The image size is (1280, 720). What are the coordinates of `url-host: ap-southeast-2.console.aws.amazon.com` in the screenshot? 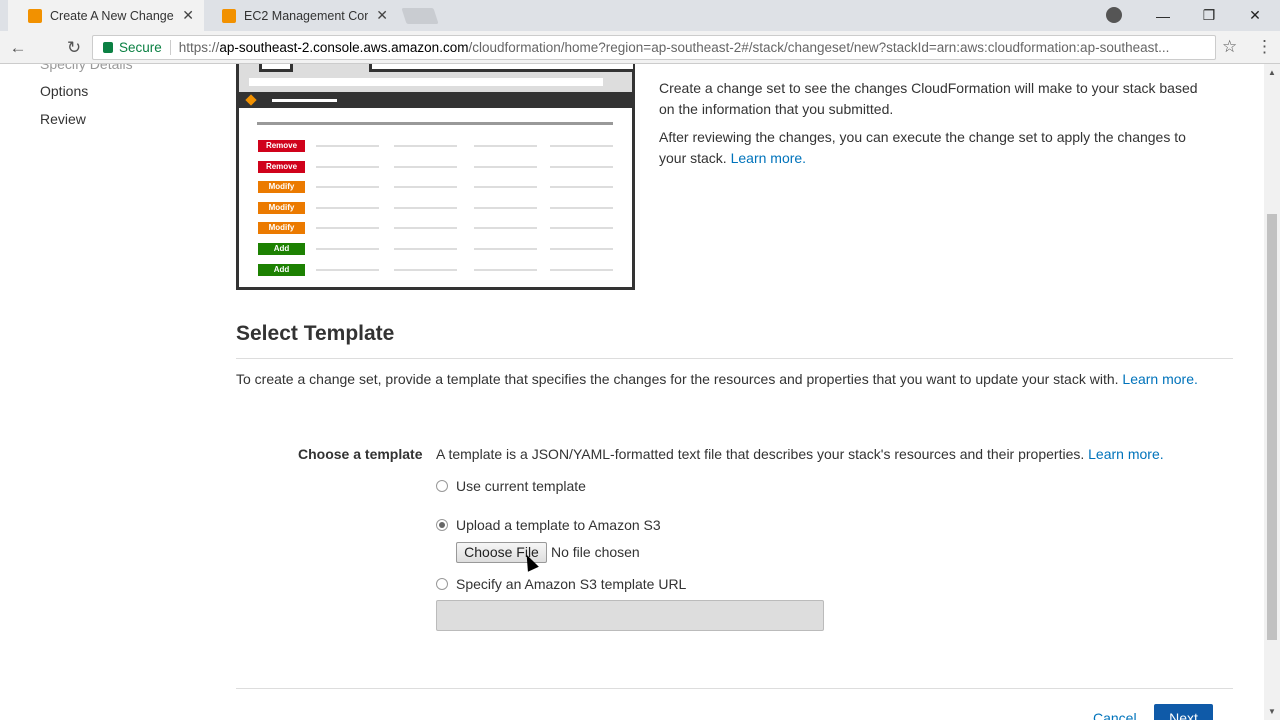 It's located at (344, 47).